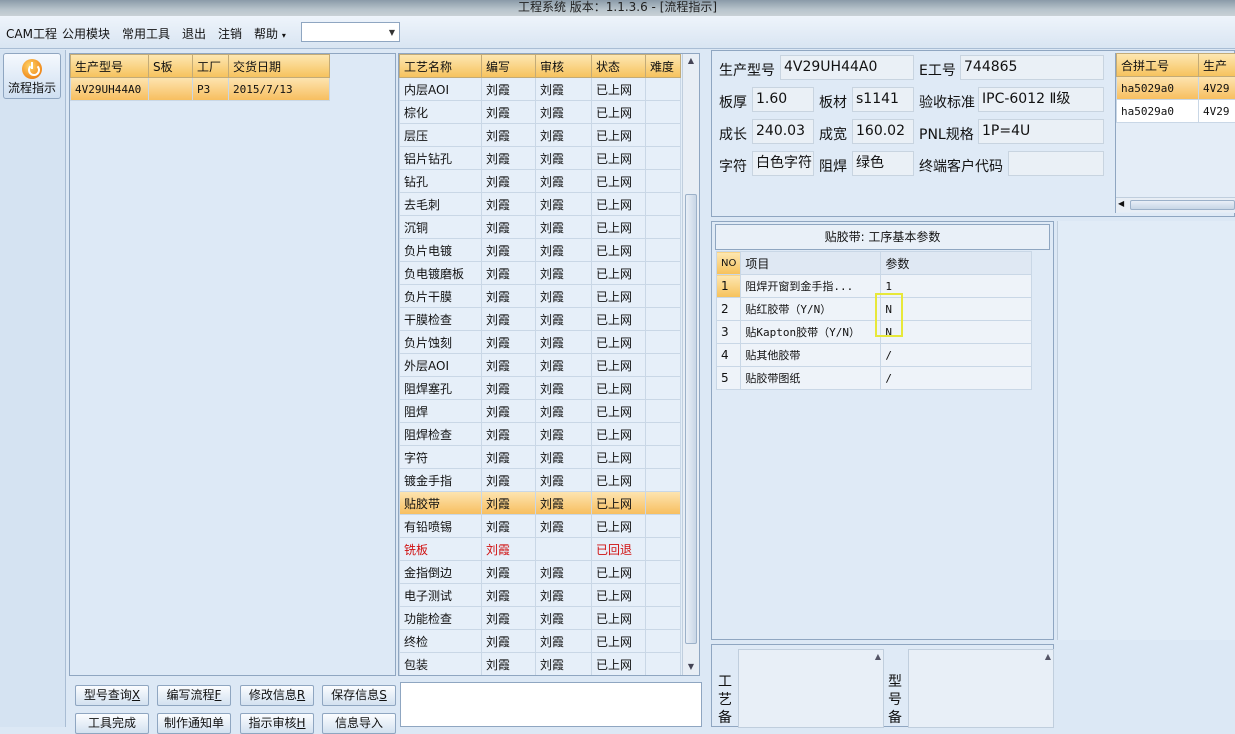 This screenshot has width=1235, height=734. I want to click on col-param: 参数, so click(956, 263).